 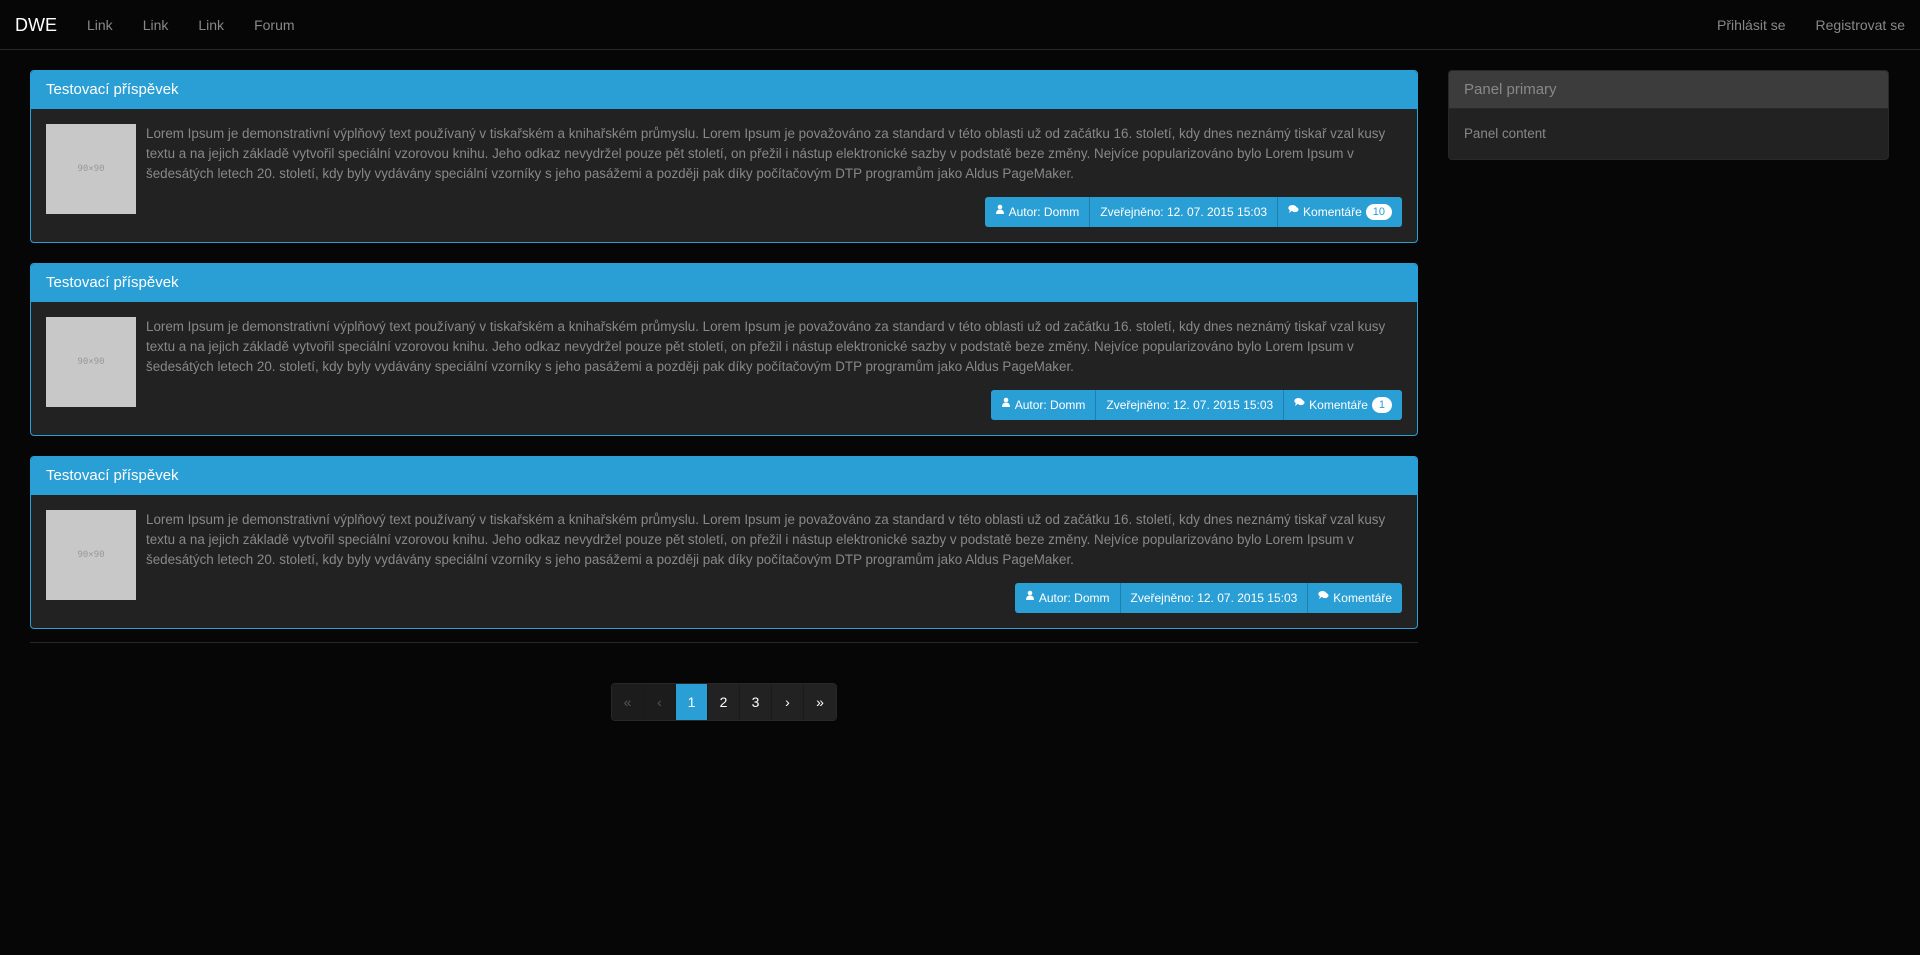 What do you see at coordinates (1505, 133) in the screenshot?
I see `panel-content: Panel content` at bounding box center [1505, 133].